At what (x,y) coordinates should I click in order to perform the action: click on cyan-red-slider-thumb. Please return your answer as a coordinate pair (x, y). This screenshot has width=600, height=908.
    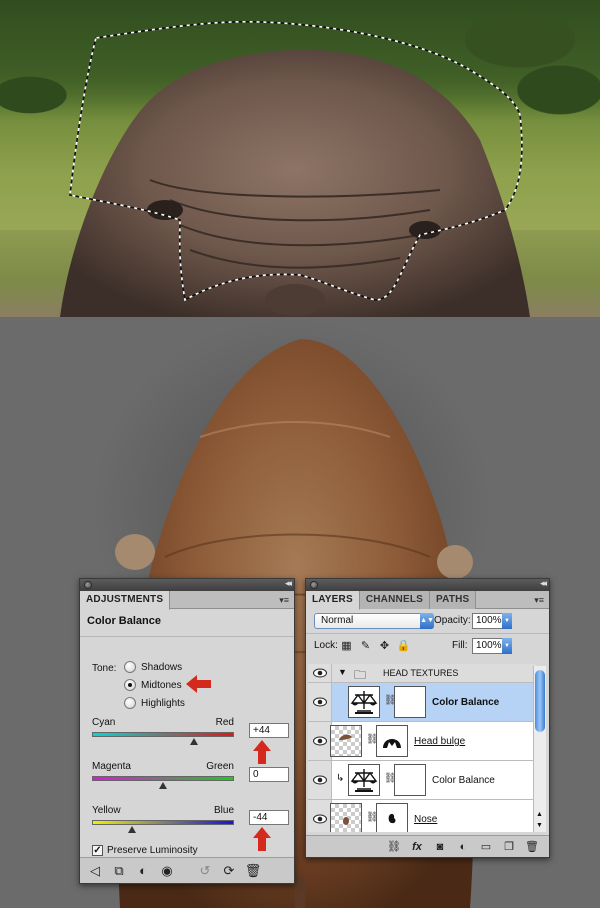
    Looking at the image, I should click on (194, 741).